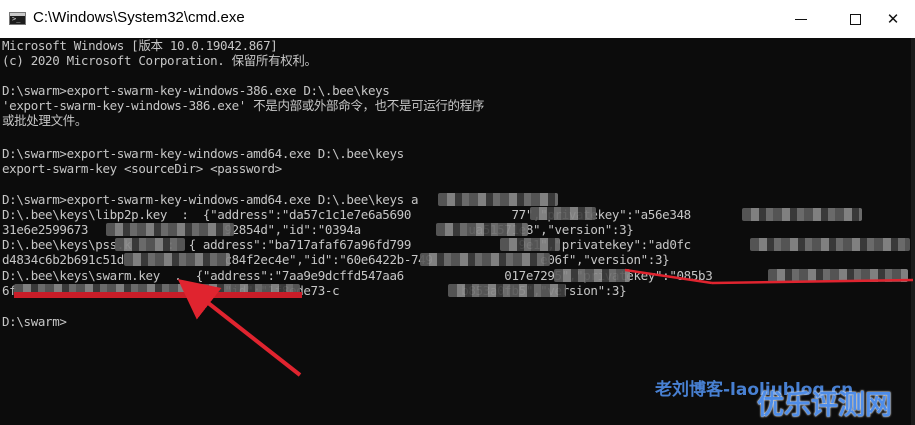 The image size is (915, 425). I want to click on console-line: export-swarm-key <sourceDir> <password>, so click(142, 168).